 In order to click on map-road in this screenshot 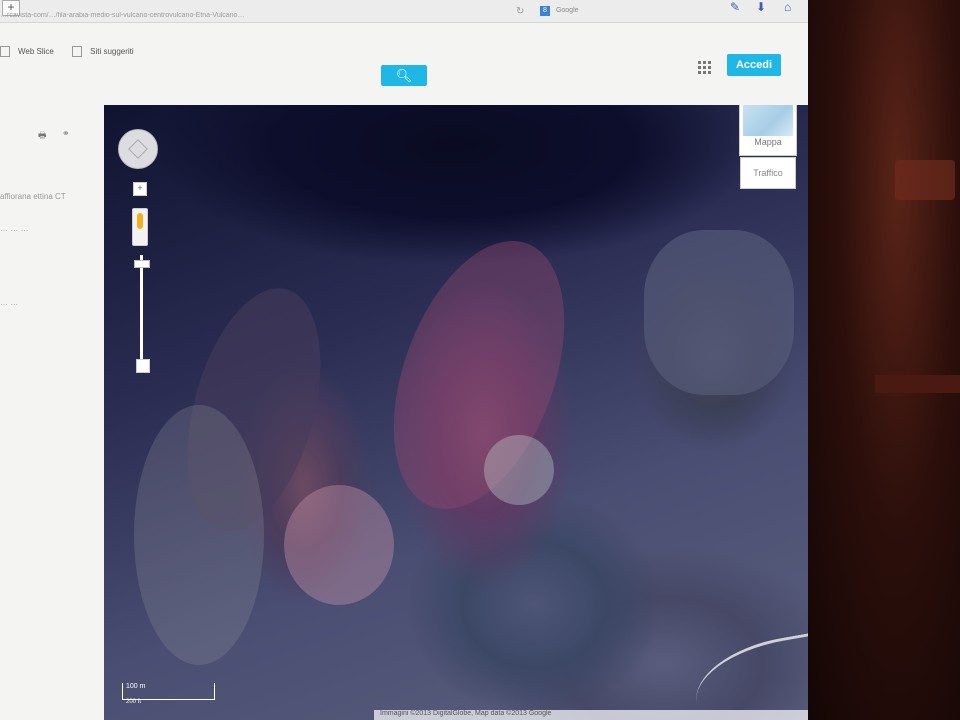, I will do `click(748, 673)`.